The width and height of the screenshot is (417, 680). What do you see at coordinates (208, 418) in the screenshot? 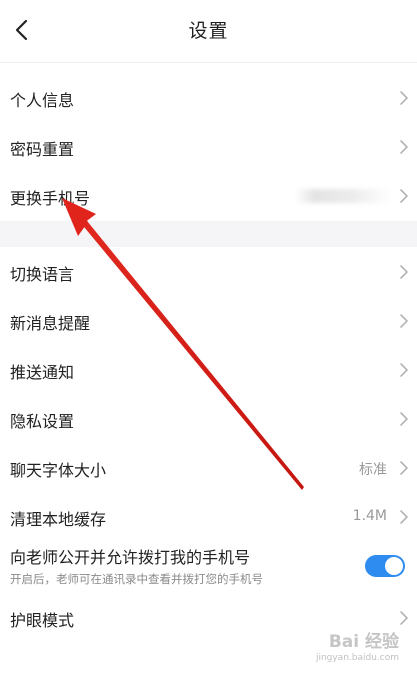
I see `settings-item-privacy: 隐私设置` at bounding box center [208, 418].